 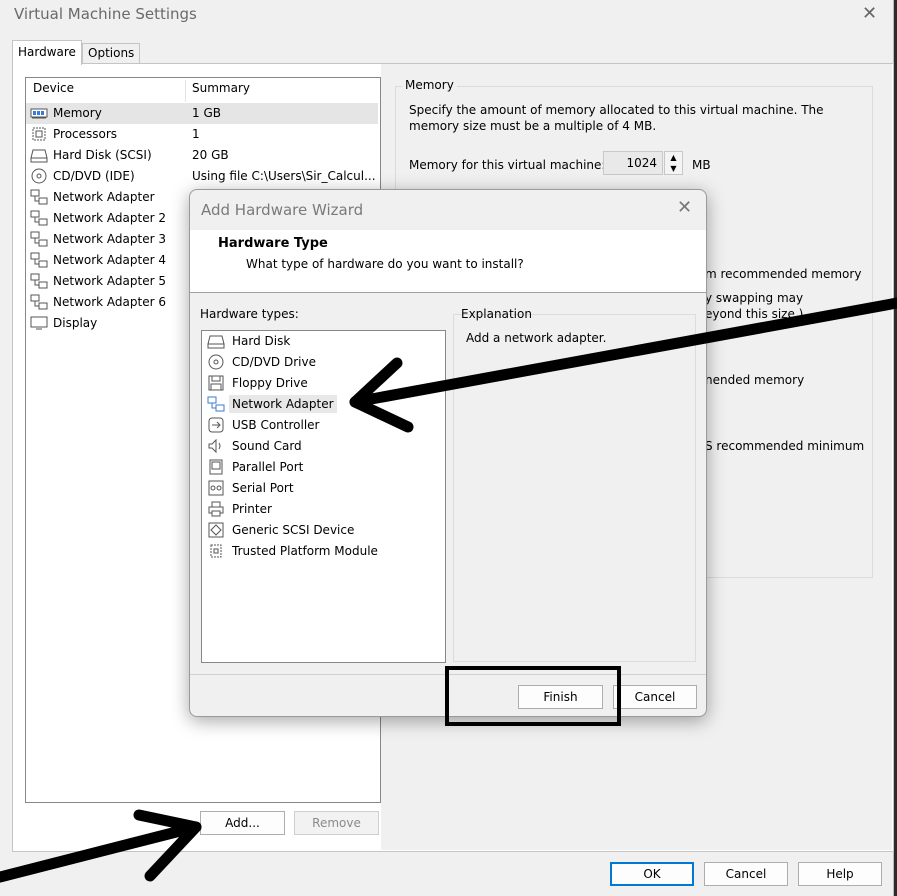 I want to click on arrow-to-network-adapter, so click(x=623, y=352).